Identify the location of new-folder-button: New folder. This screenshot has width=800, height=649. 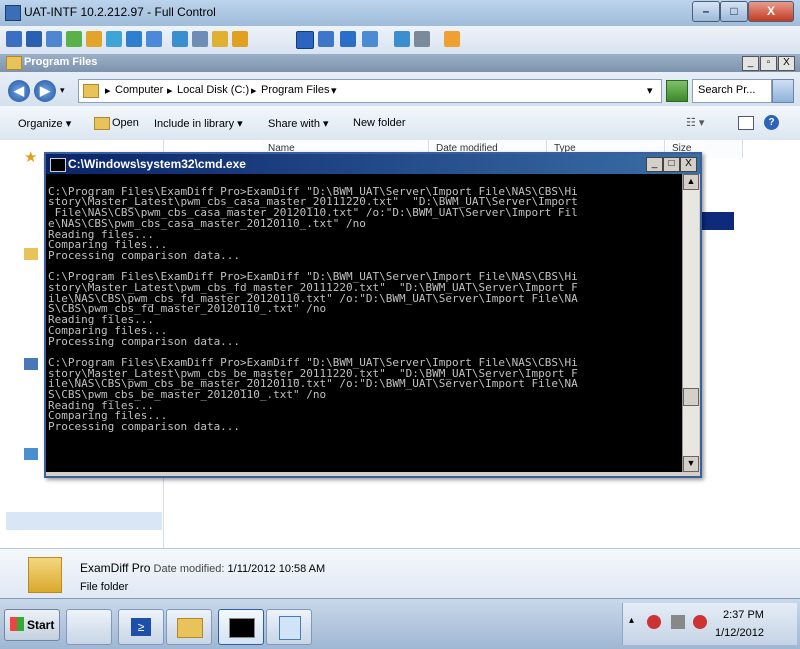
(379, 123).